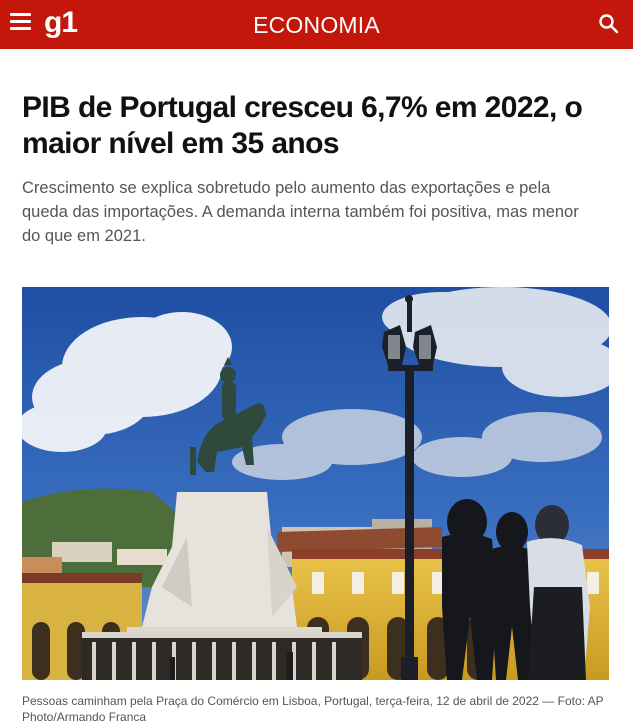 The image size is (633, 727). What do you see at coordinates (21, 24) in the screenshot?
I see `hamburger-menu-icon` at bounding box center [21, 24].